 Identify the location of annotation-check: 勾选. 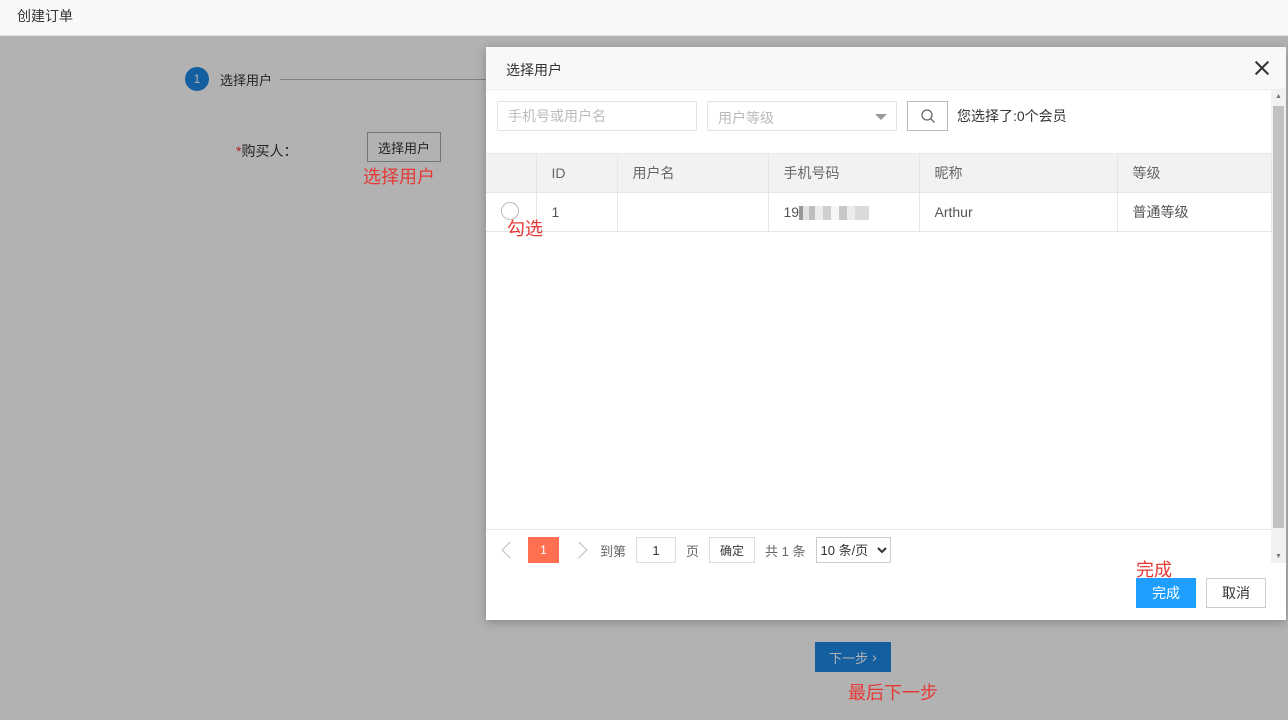
(525, 229).